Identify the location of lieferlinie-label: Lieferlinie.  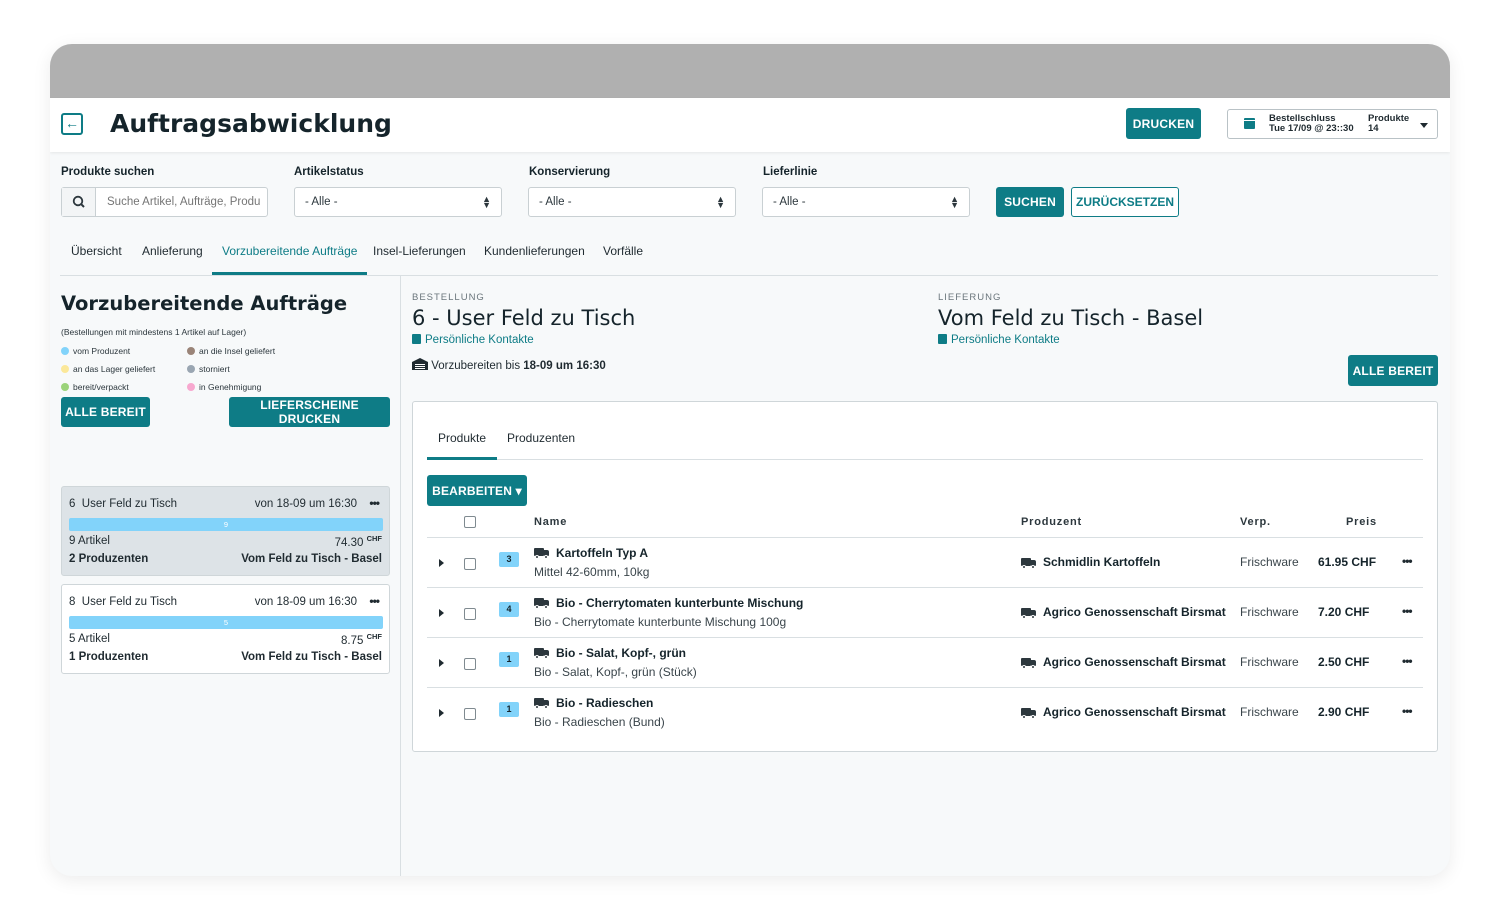
(790, 172).